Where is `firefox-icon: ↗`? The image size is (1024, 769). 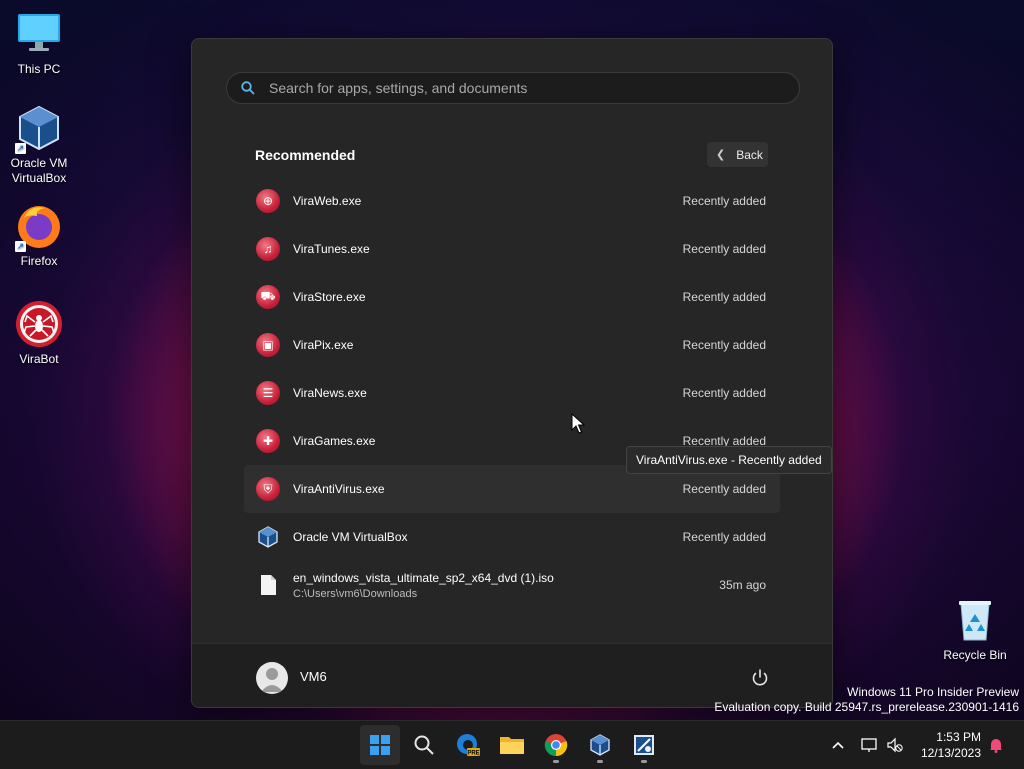
firefox-icon: ↗ is located at coordinates (39, 227).